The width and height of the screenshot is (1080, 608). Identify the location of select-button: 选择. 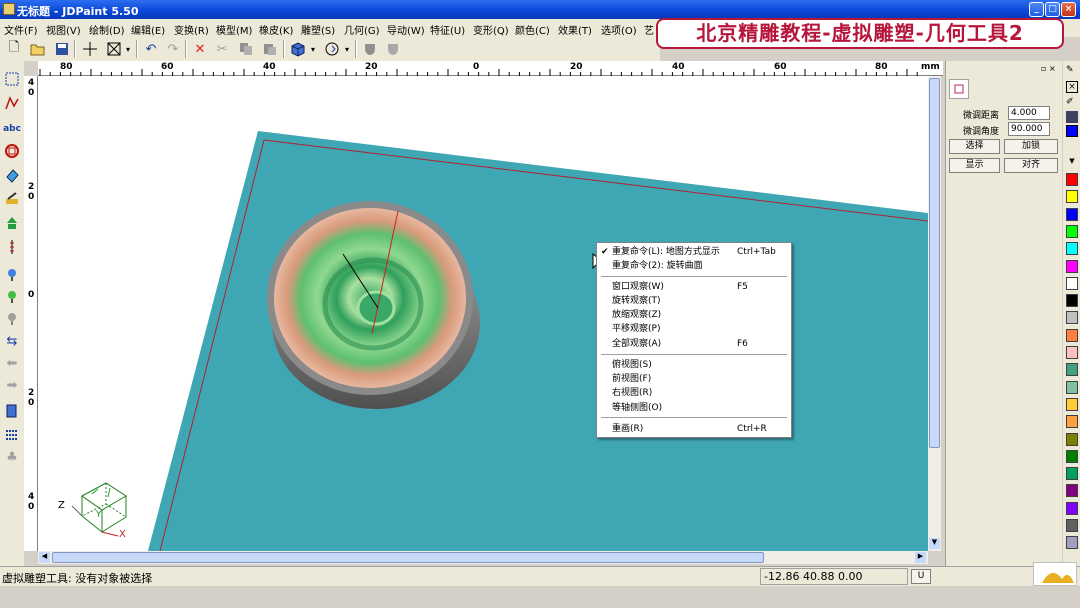
(974, 146).